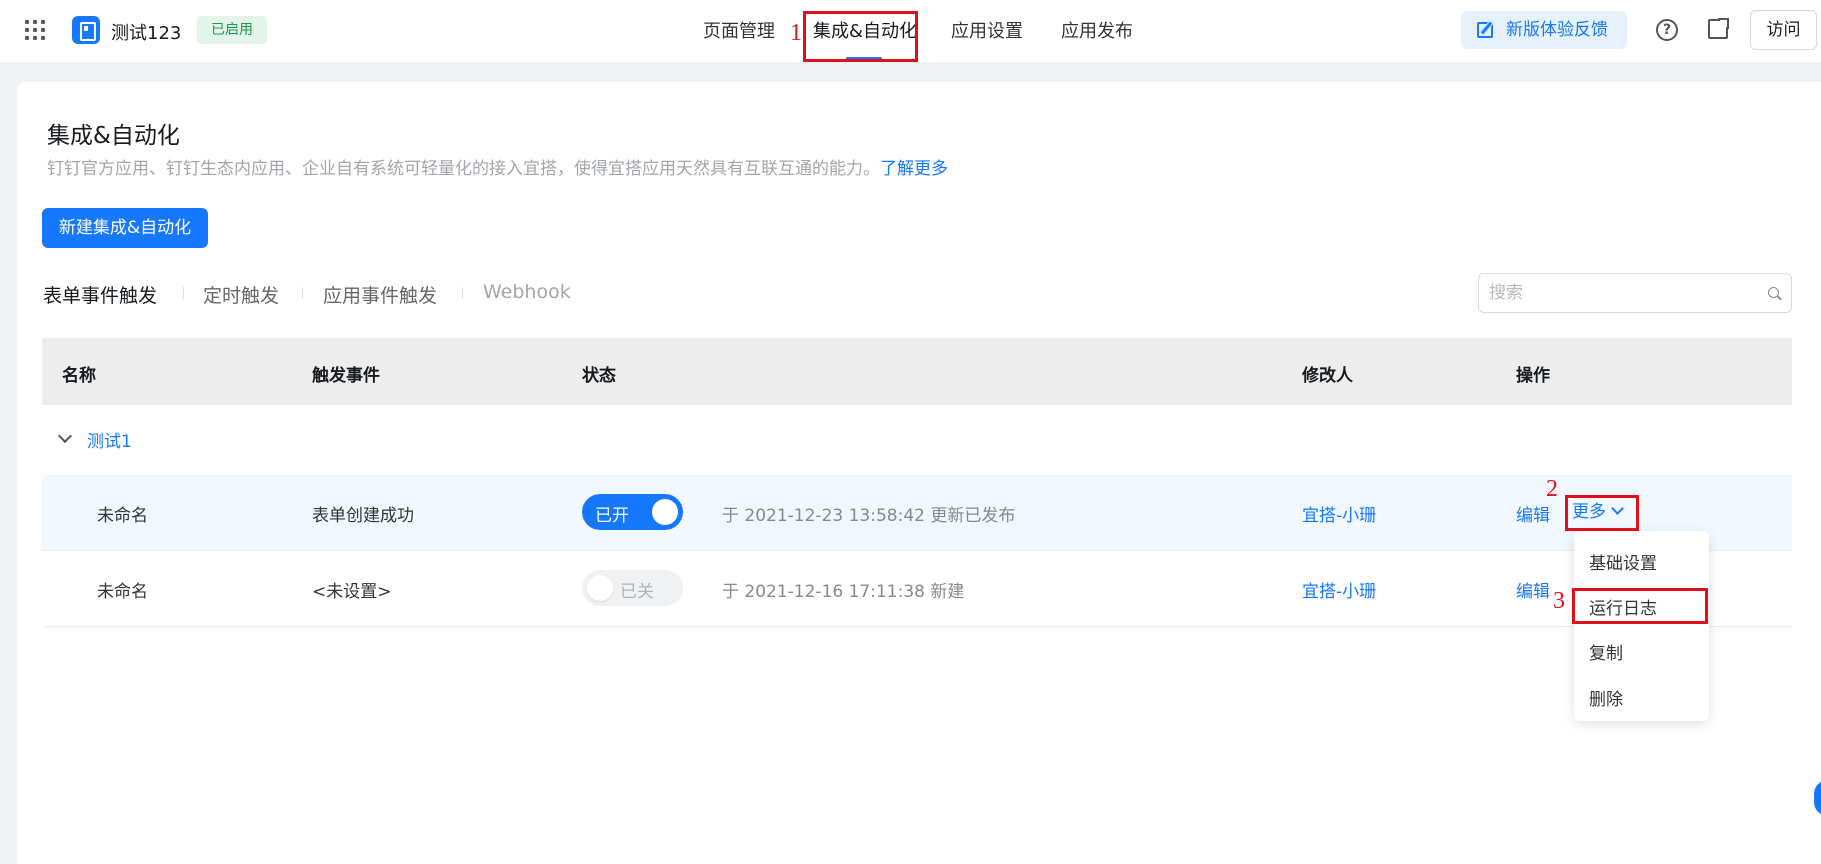 Image resolution: width=1821 pixels, height=864 pixels. Describe the element at coordinates (1624, 293) in the screenshot. I see `search-input` at that location.